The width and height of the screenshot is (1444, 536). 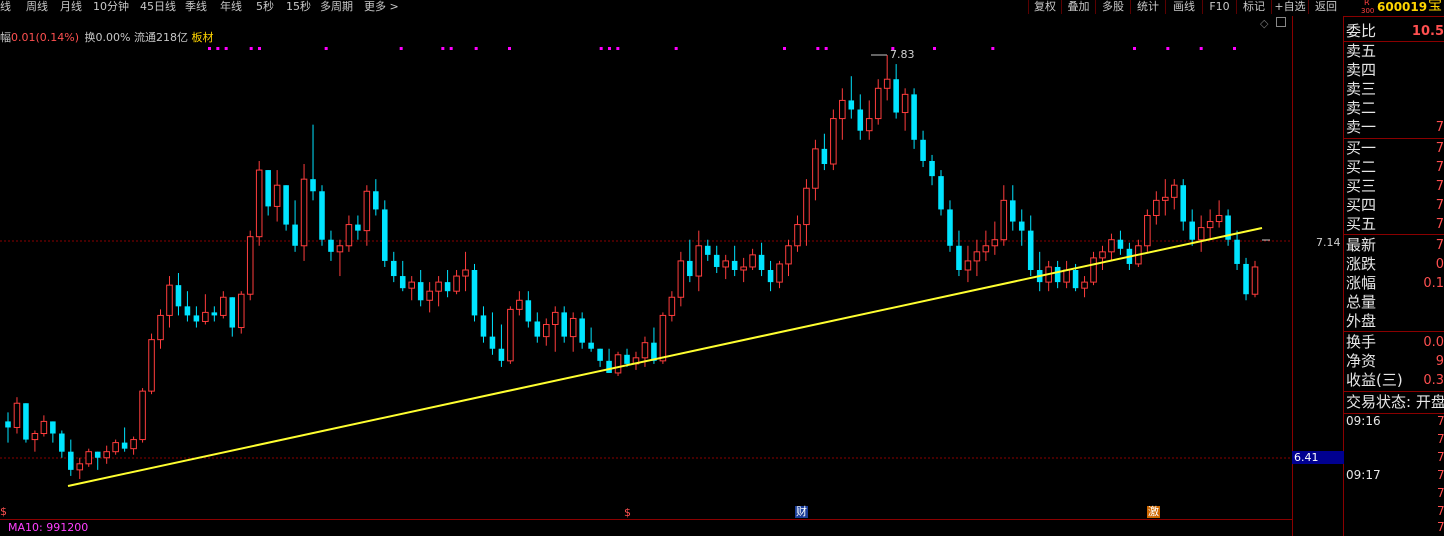 What do you see at coordinates (1361, 224) in the screenshot?
I see `buy5-label: 买五` at bounding box center [1361, 224].